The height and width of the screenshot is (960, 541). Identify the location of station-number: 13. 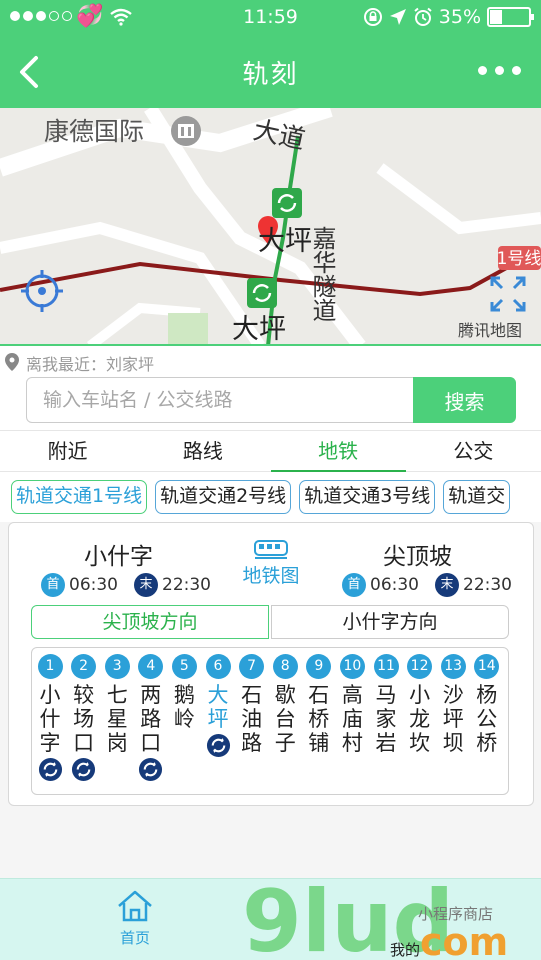
(453, 666).